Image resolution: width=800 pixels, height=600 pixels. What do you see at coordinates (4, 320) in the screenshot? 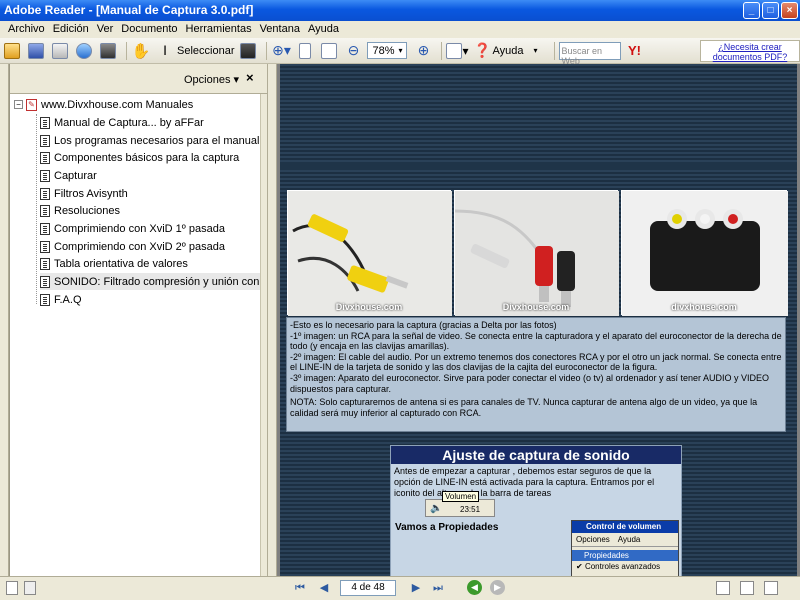
I see `left-strip` at bounding box center [4, 320].